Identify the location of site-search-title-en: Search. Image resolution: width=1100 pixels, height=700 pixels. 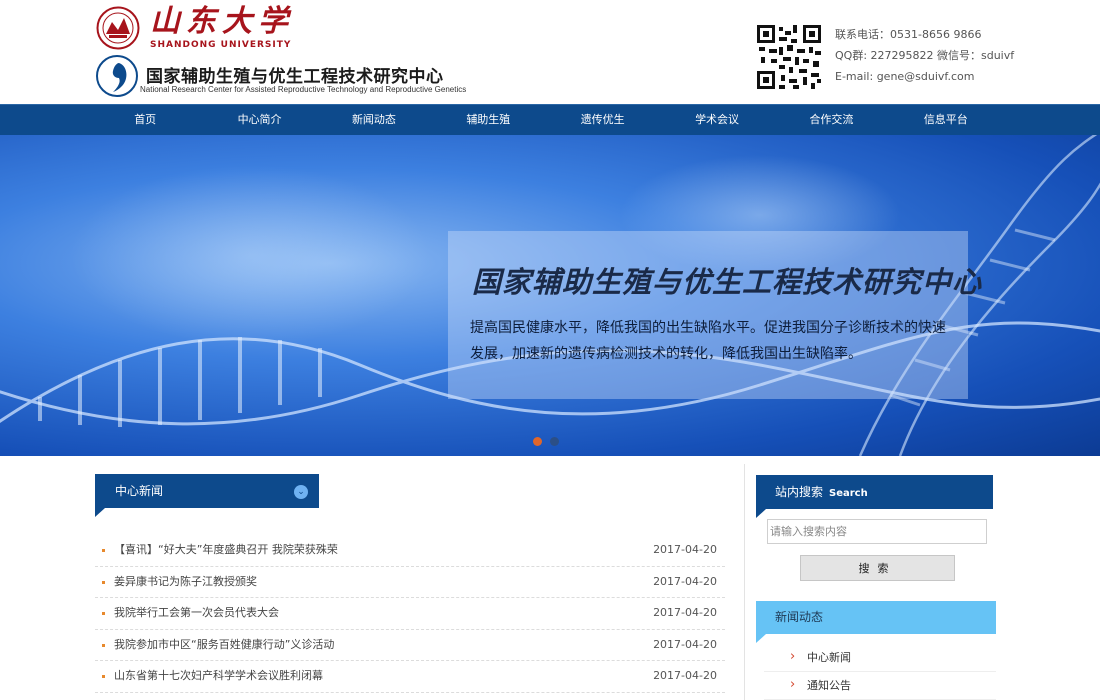
(848, 493).